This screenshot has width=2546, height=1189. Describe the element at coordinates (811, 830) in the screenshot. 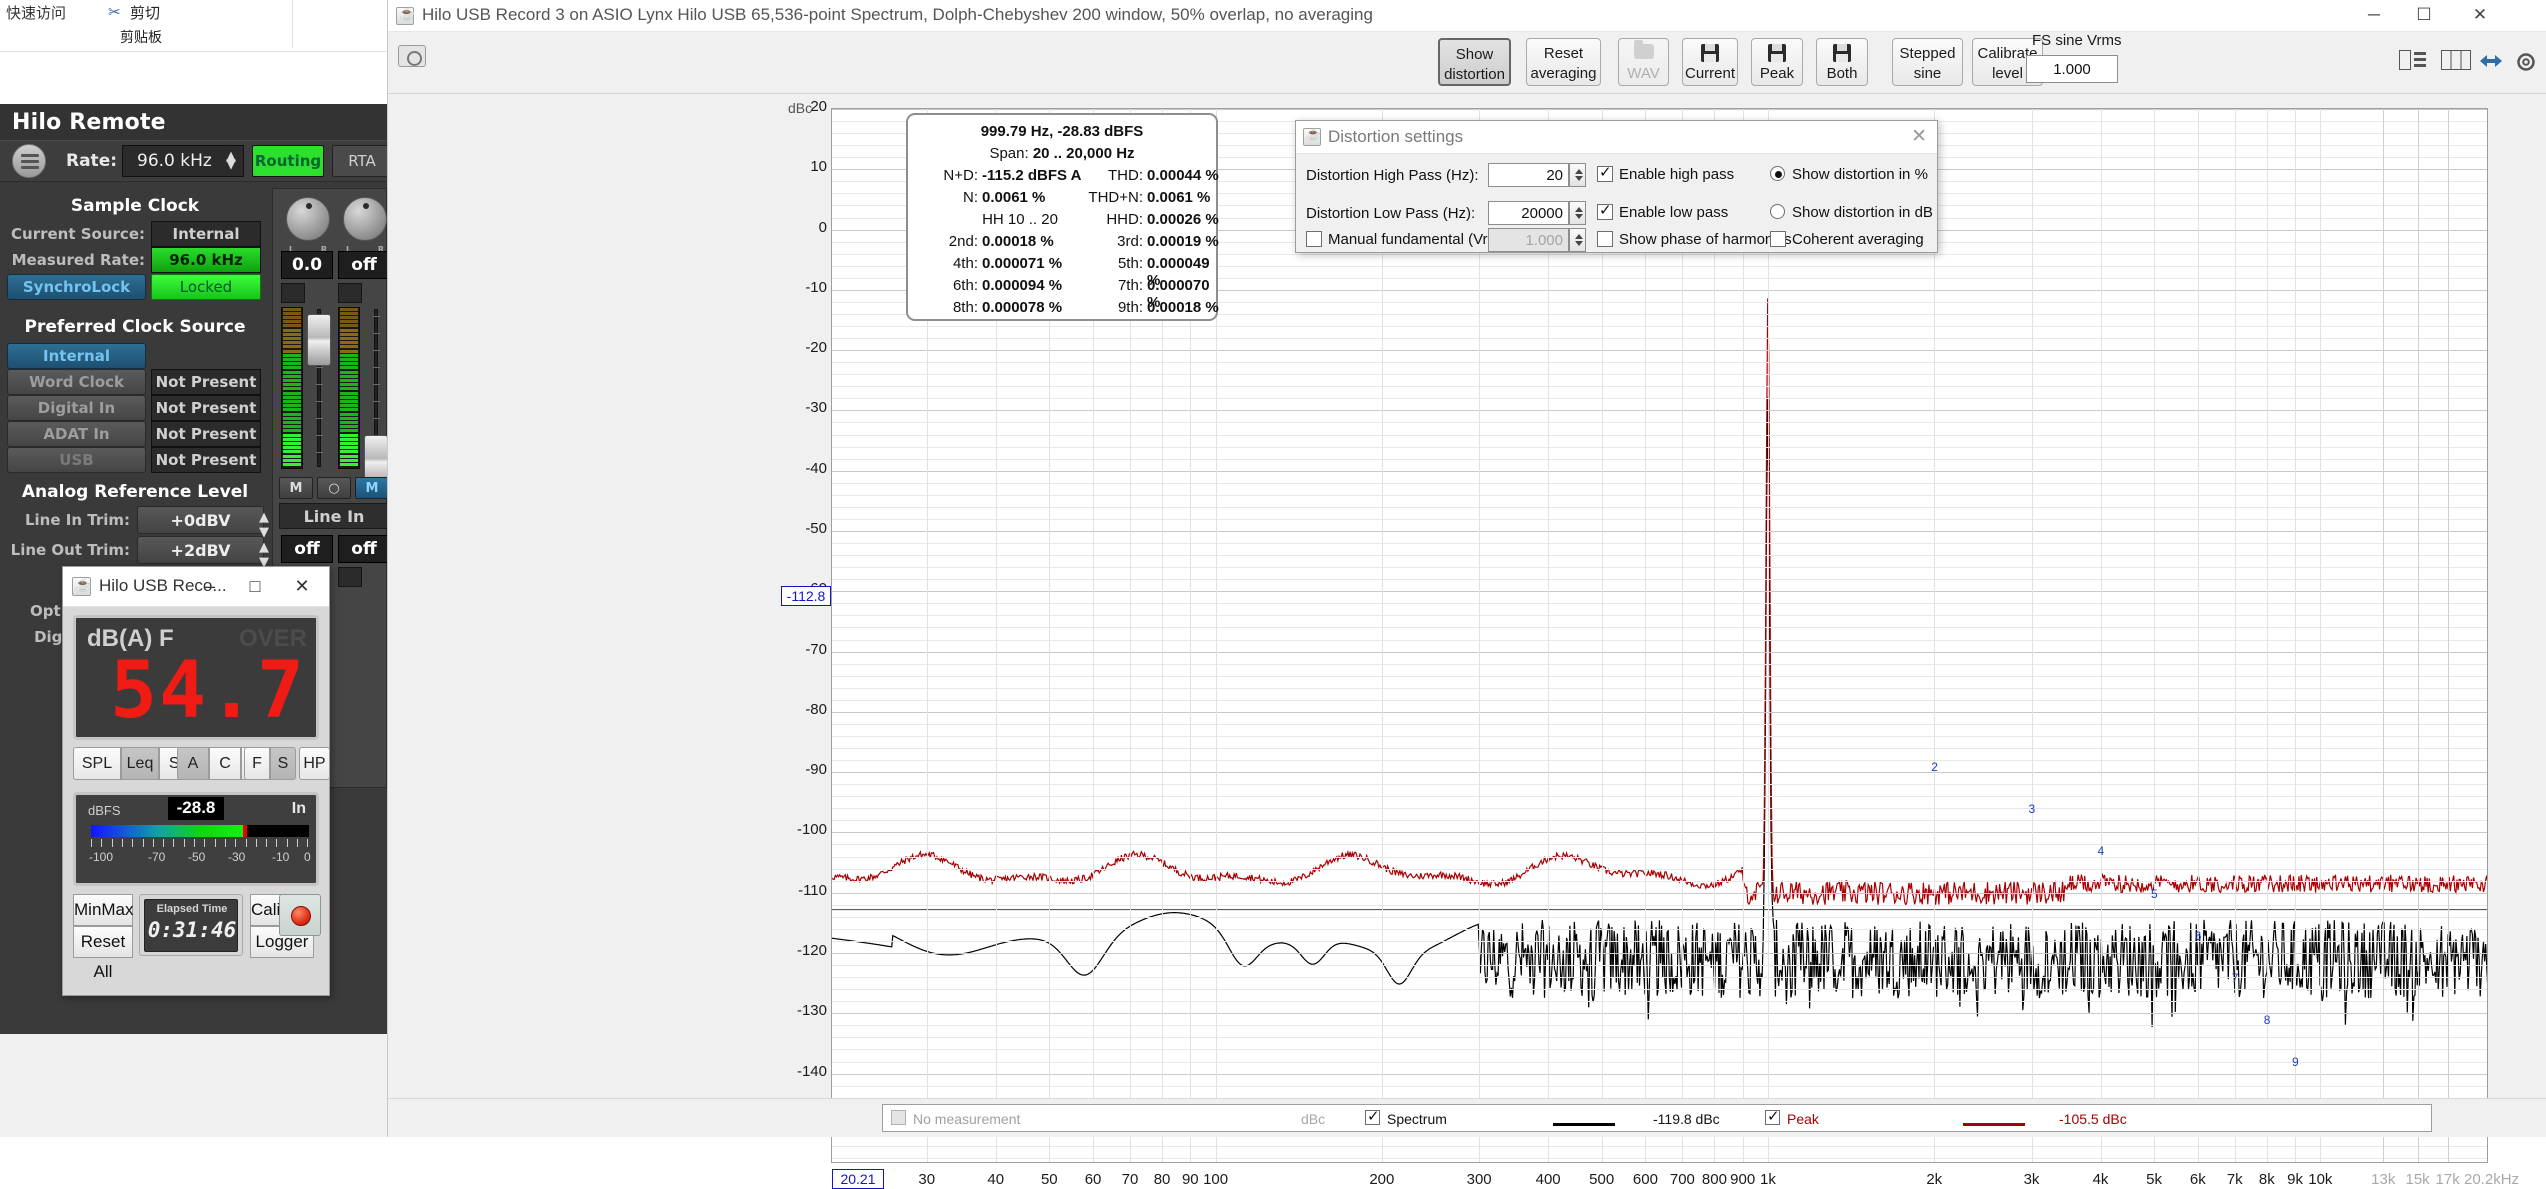

I see `y-tick--100: -100` at that location.